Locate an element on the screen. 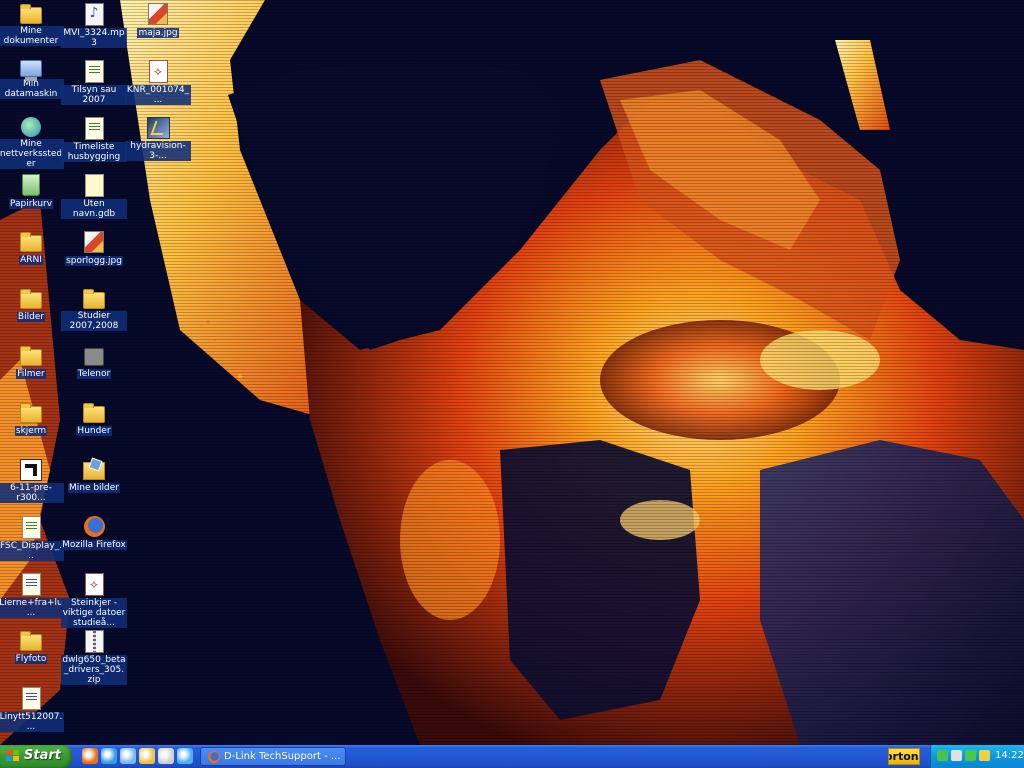 Image resolution: width=1024 pixels, height=768 pixels. desktop-icon-label: maja.jpg is located at coordinates (158, 33).